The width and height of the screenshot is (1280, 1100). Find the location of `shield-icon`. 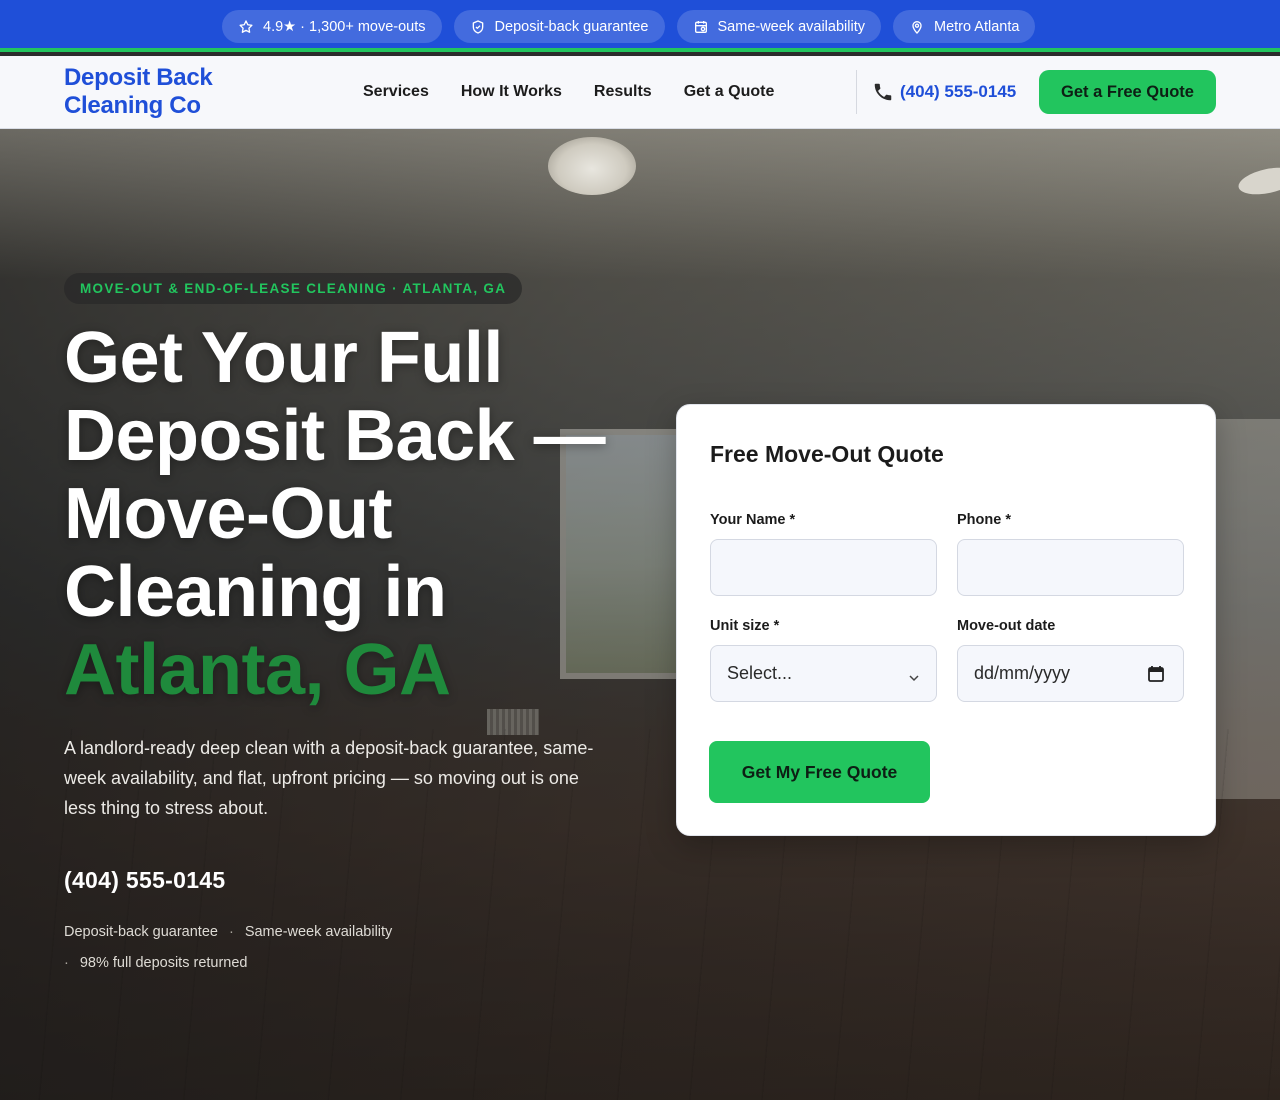

shield-icon is located at coordinates (478, 27).